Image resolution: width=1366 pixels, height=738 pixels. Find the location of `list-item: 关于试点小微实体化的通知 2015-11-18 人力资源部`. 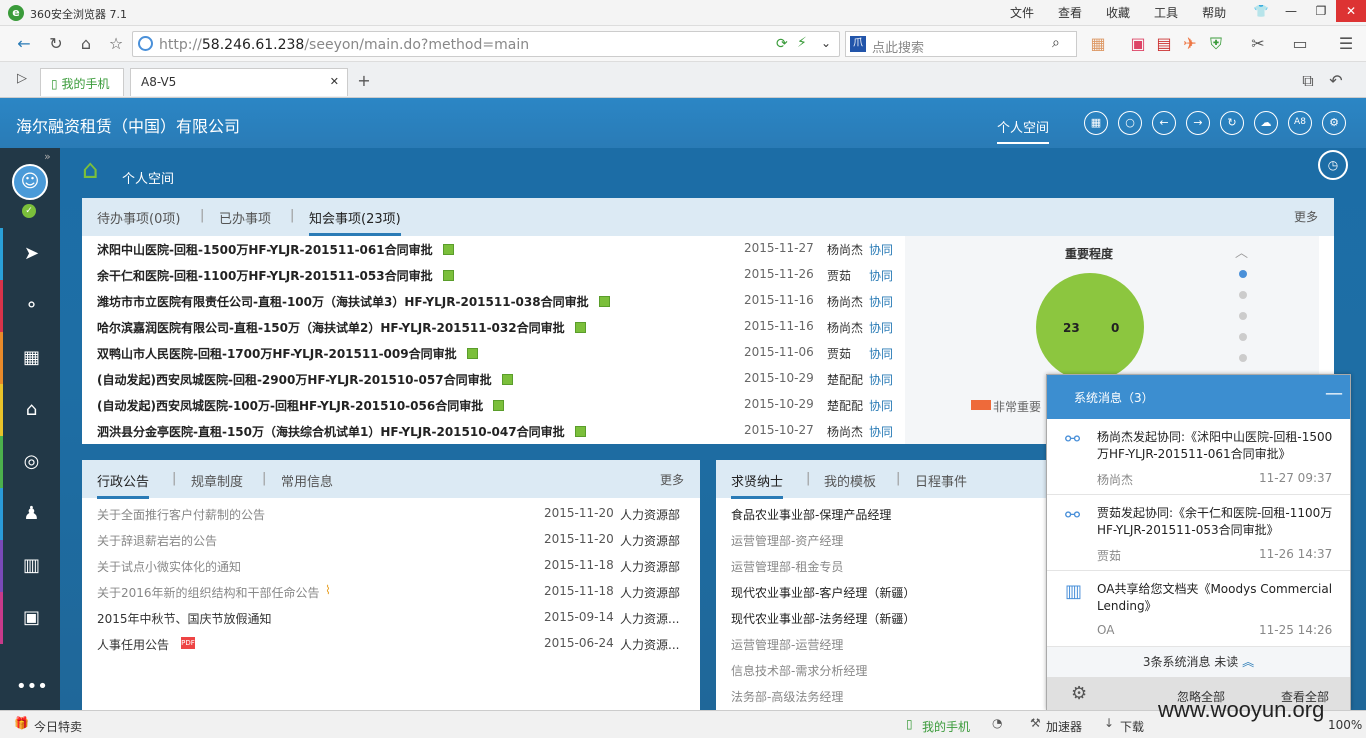

list-item: 关于试点小微实体化的通知 2015-11-18 人力资源部 is located at coordinates (392, 569).